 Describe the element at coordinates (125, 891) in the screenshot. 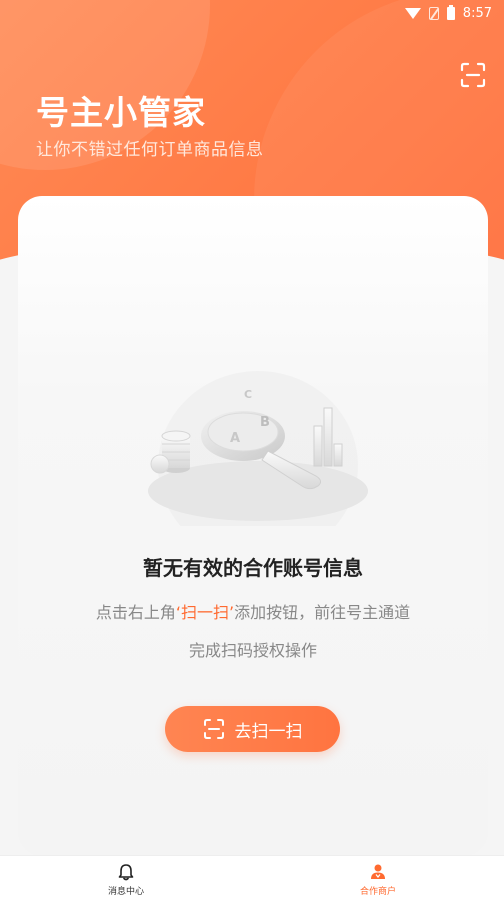

I see `tab-label: 消息中心` at that location.